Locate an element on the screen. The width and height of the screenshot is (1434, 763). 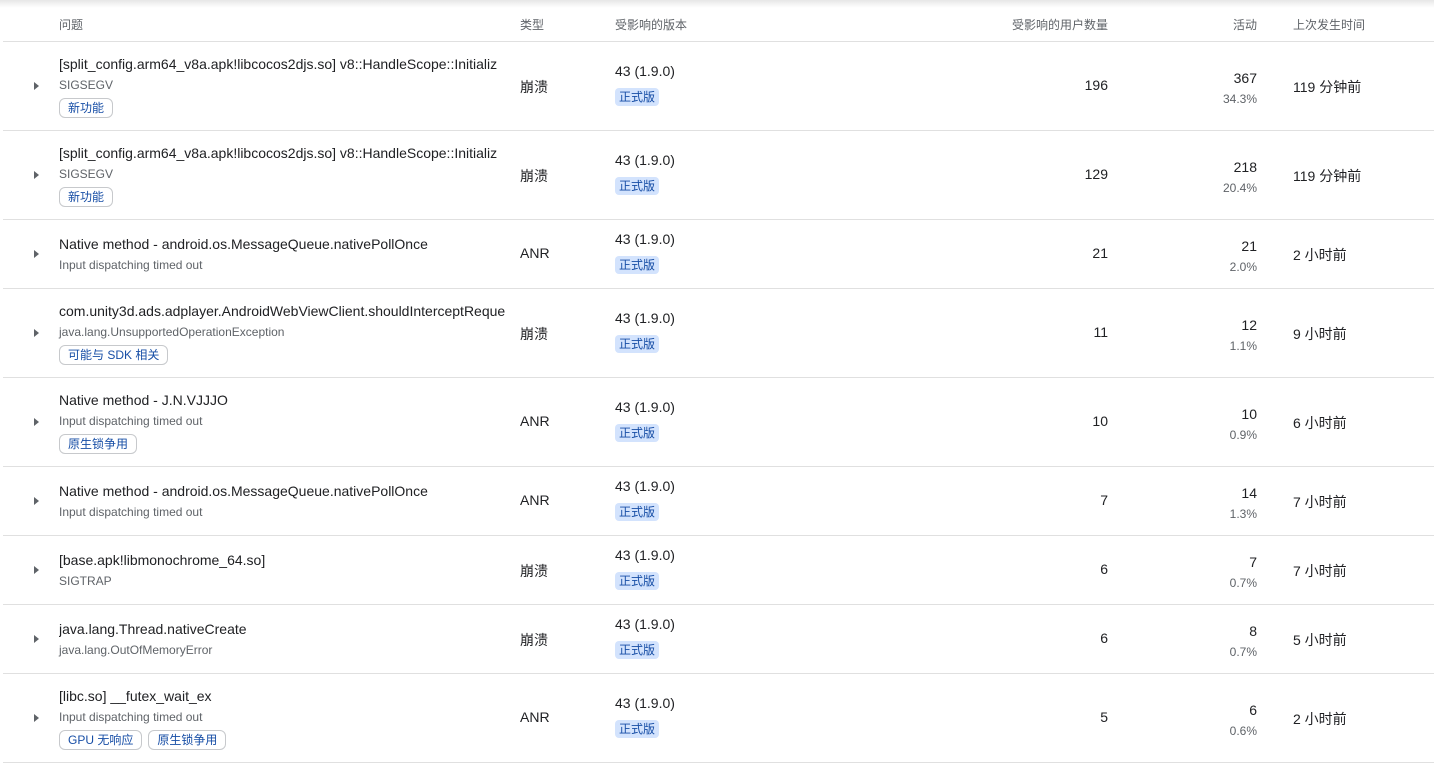
events-percentage: 2.0% is located at coordinates (1243, 267).